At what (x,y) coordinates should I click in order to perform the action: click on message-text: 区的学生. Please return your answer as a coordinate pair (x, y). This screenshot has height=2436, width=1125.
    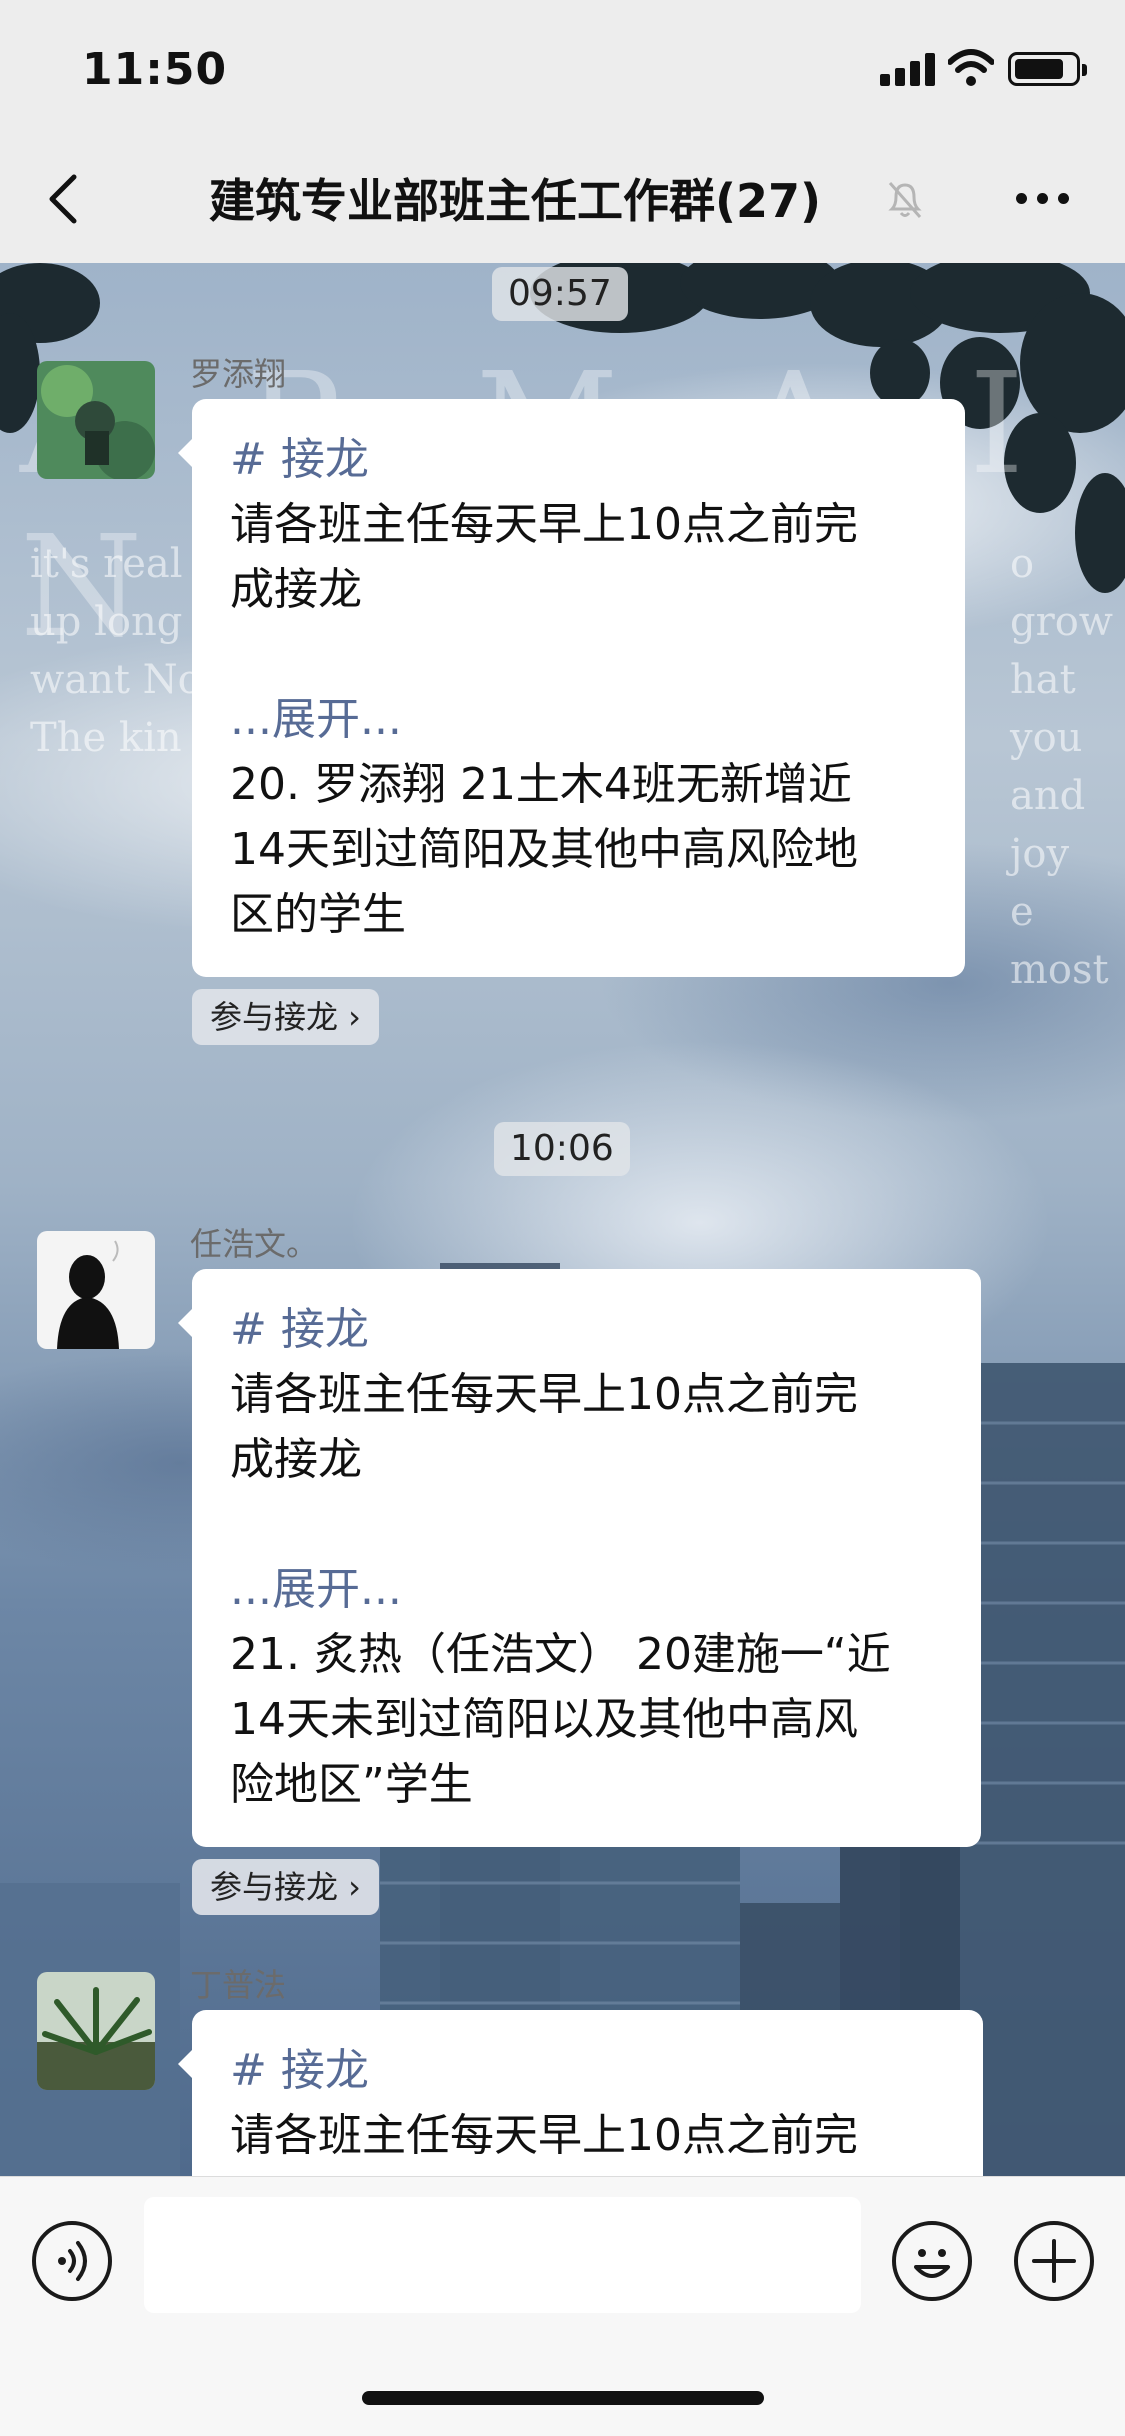
    Looking at the image, I should click on (318, 914).